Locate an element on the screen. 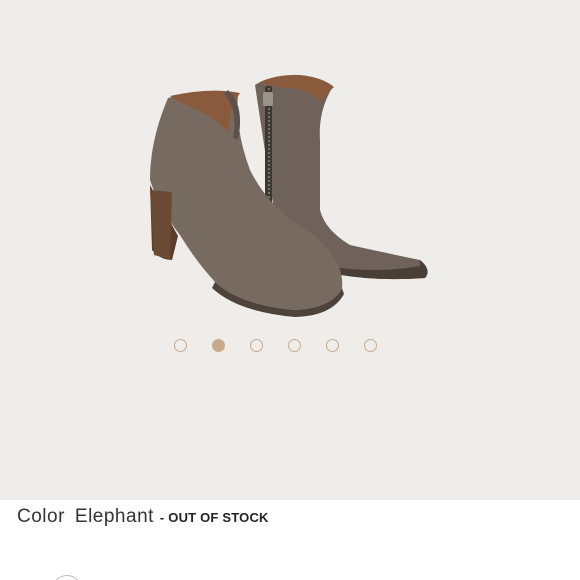  color-label: Color is located at coordinates (41, 516).